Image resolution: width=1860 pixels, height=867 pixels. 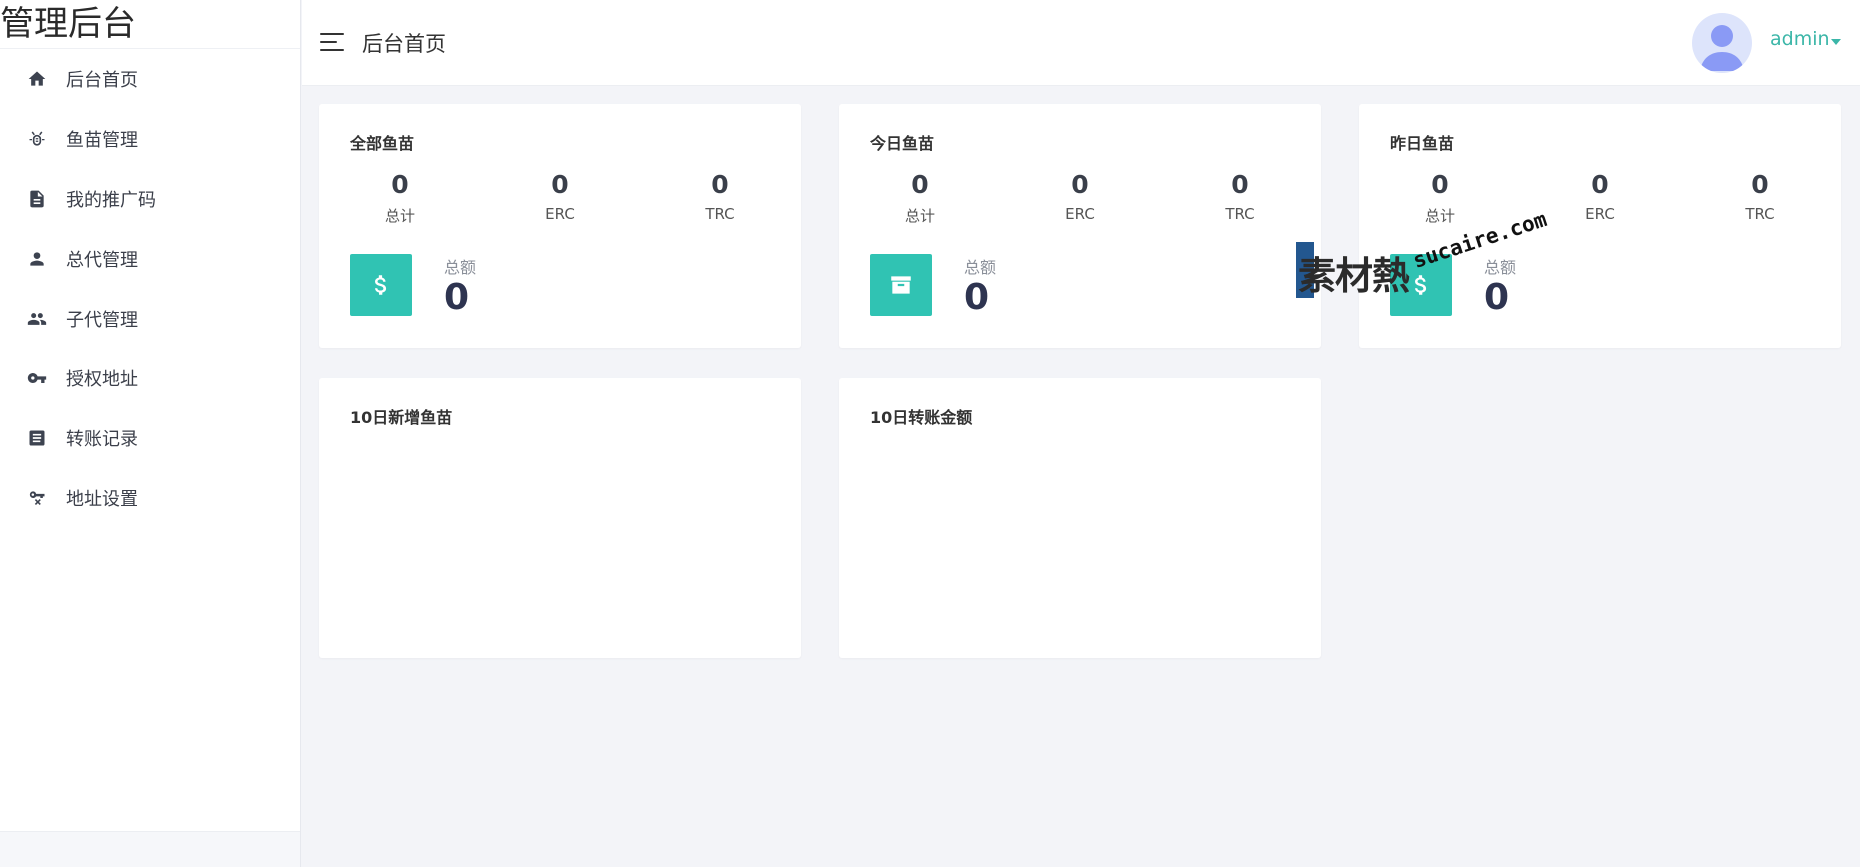 I want to click on sidebar-item-label: 授权地址, so click(x=102, y=379).